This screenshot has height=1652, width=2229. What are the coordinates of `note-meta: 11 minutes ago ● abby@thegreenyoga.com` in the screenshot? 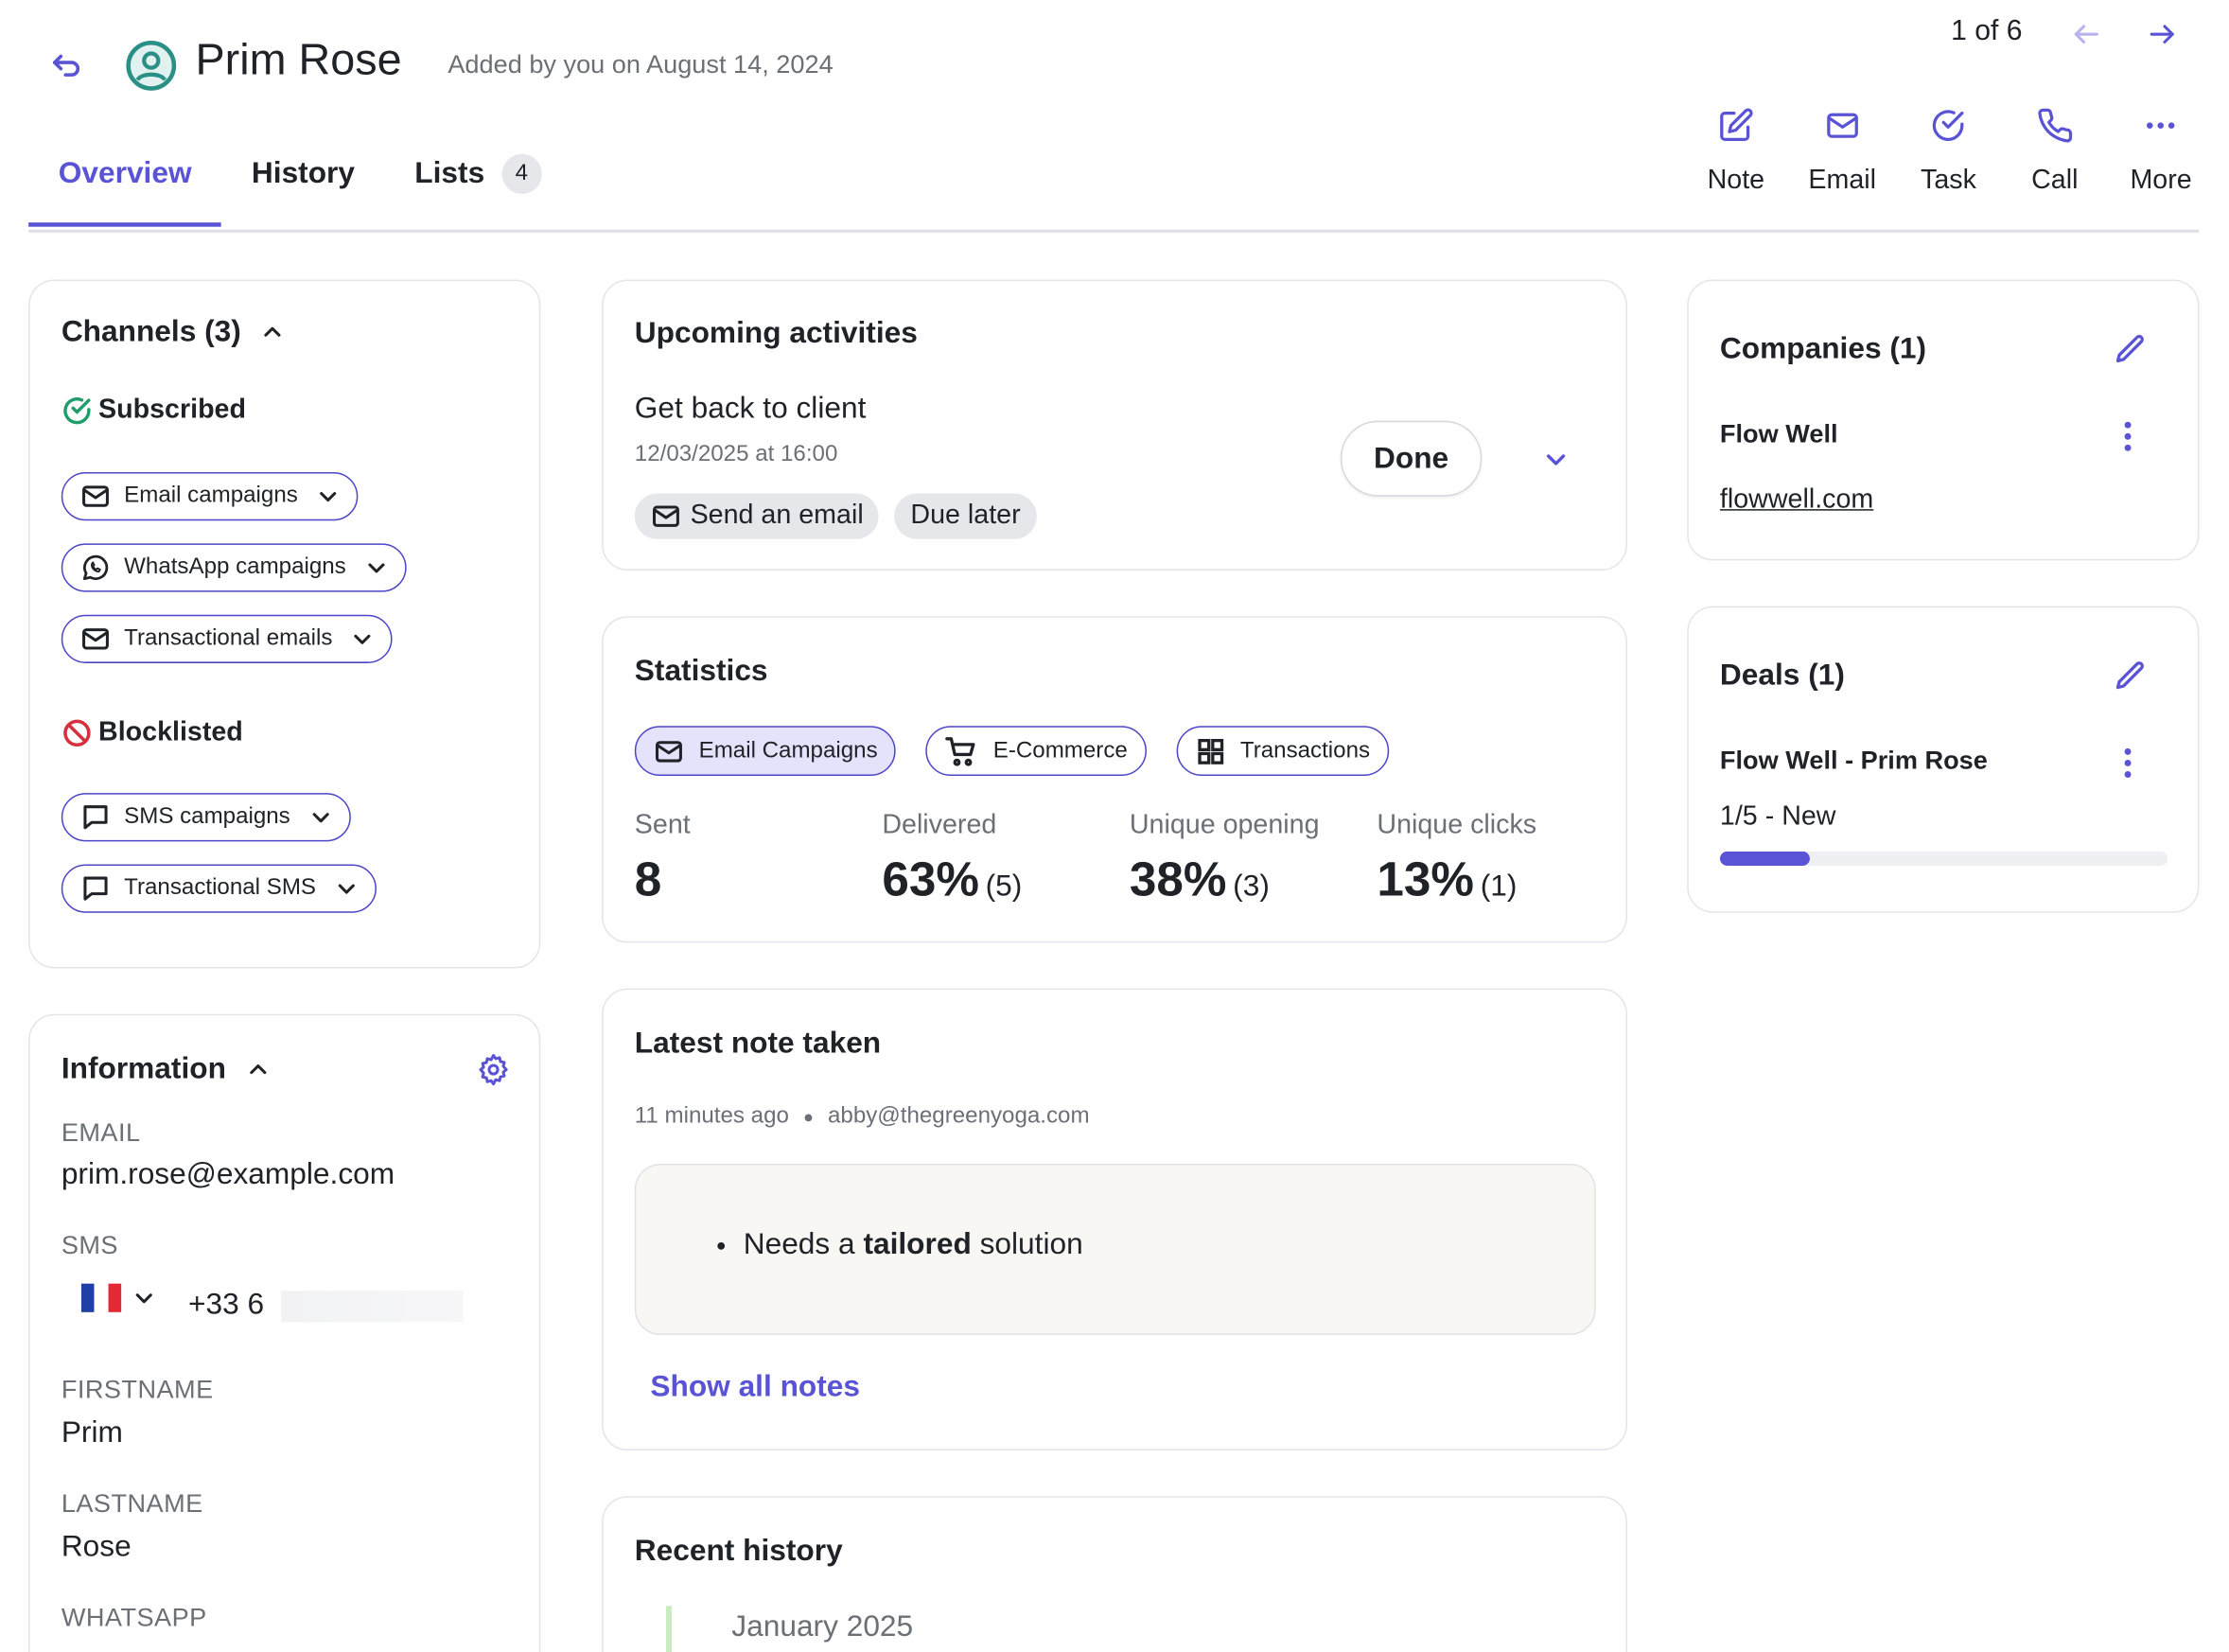 It's located at (862, 1117).